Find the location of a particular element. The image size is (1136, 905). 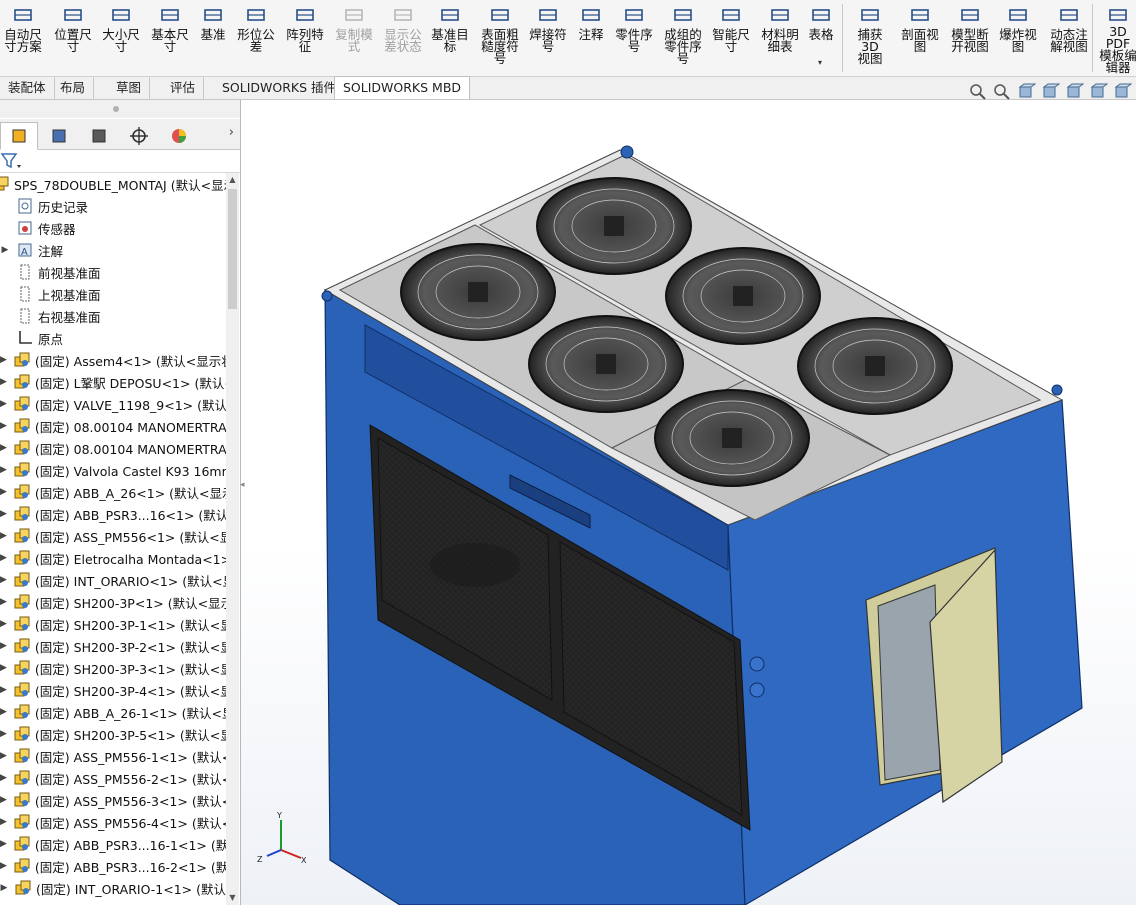

tree-item-component: ▶ (固定) SH200-3P-3<1> (默认<显 is located at coordinates (113, 668).